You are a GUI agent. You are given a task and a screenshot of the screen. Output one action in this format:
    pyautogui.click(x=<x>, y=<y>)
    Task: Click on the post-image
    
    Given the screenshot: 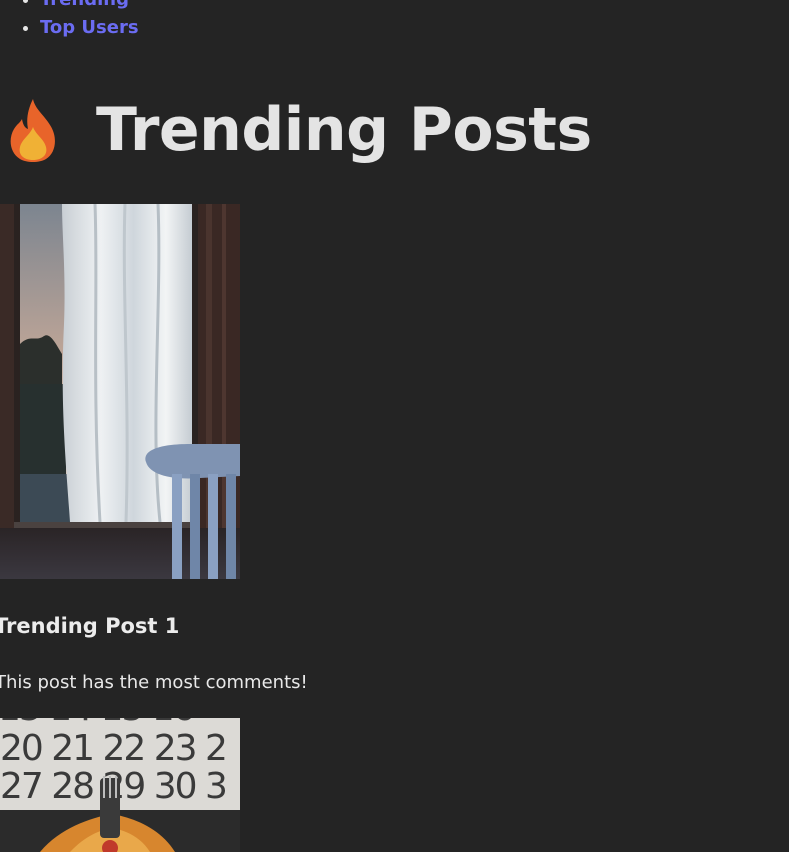 What is the action you would take?
    pyautogui.click(x=120, y=391)
    